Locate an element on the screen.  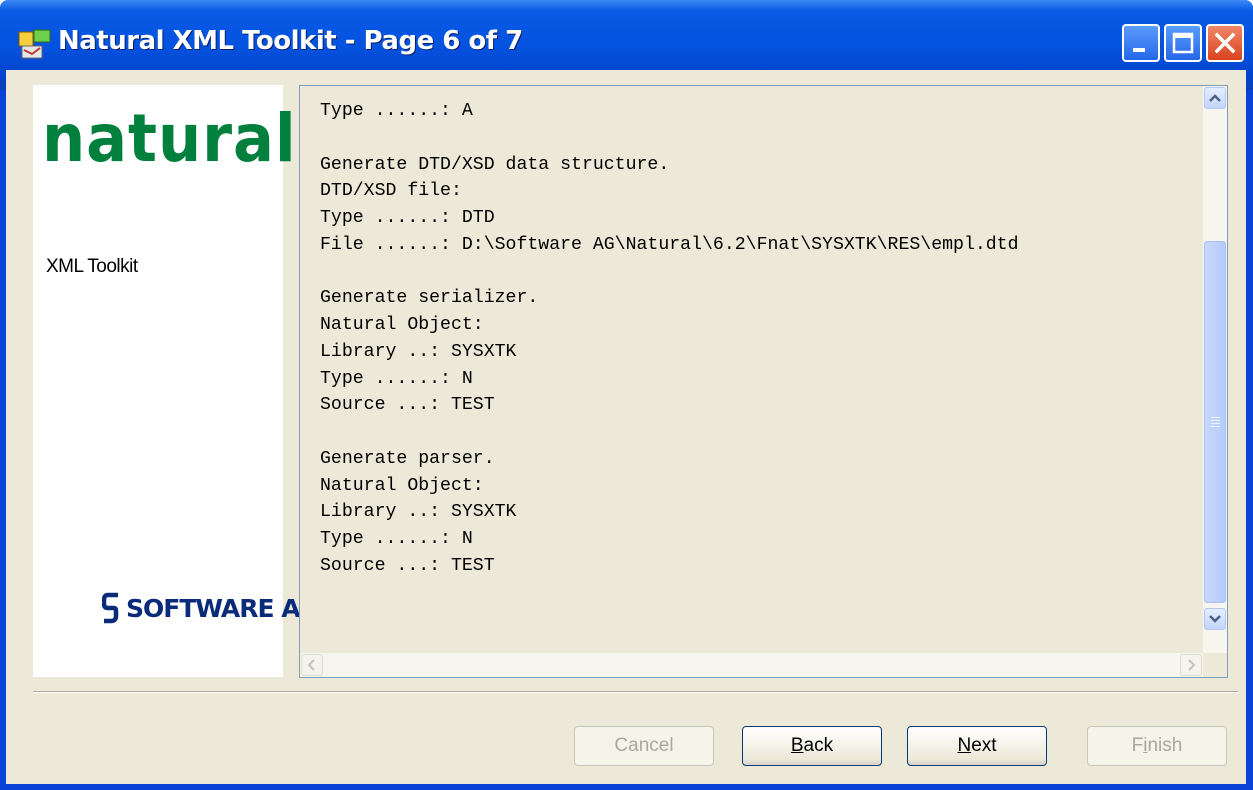
close-icon is located at coordinates (1225, 43).